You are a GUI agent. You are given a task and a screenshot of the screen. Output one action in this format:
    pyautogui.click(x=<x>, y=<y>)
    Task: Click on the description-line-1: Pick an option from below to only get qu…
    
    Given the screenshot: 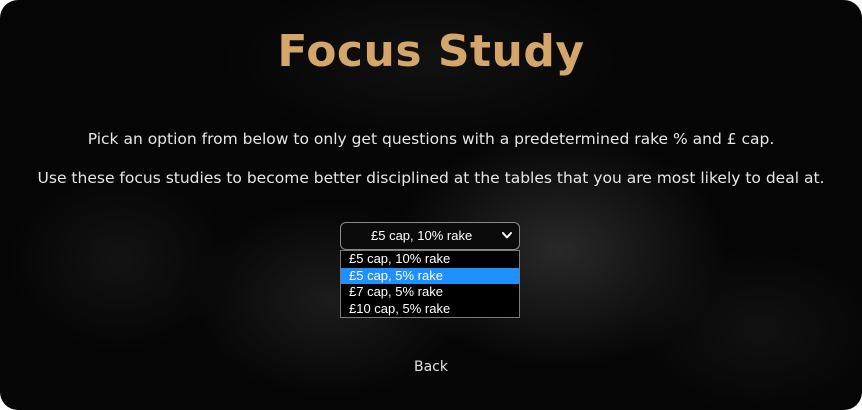 What is the action you would take?
    pyautogui.click(x=431, y=139)
    